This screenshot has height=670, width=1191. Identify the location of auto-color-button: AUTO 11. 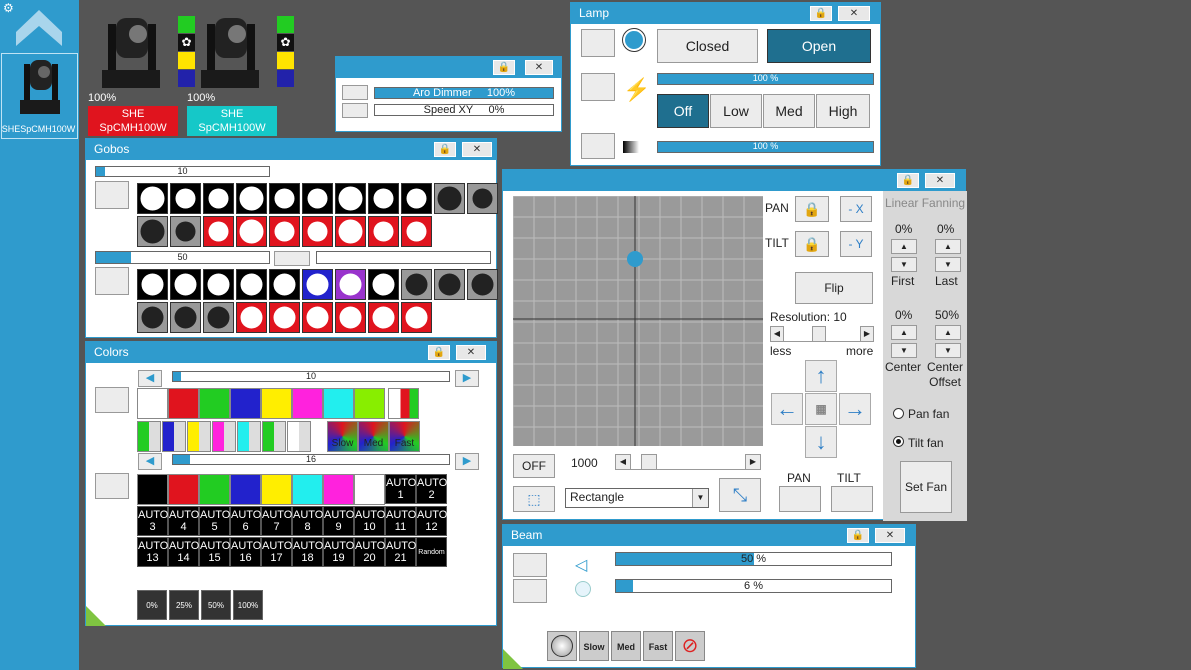
(400, 521).